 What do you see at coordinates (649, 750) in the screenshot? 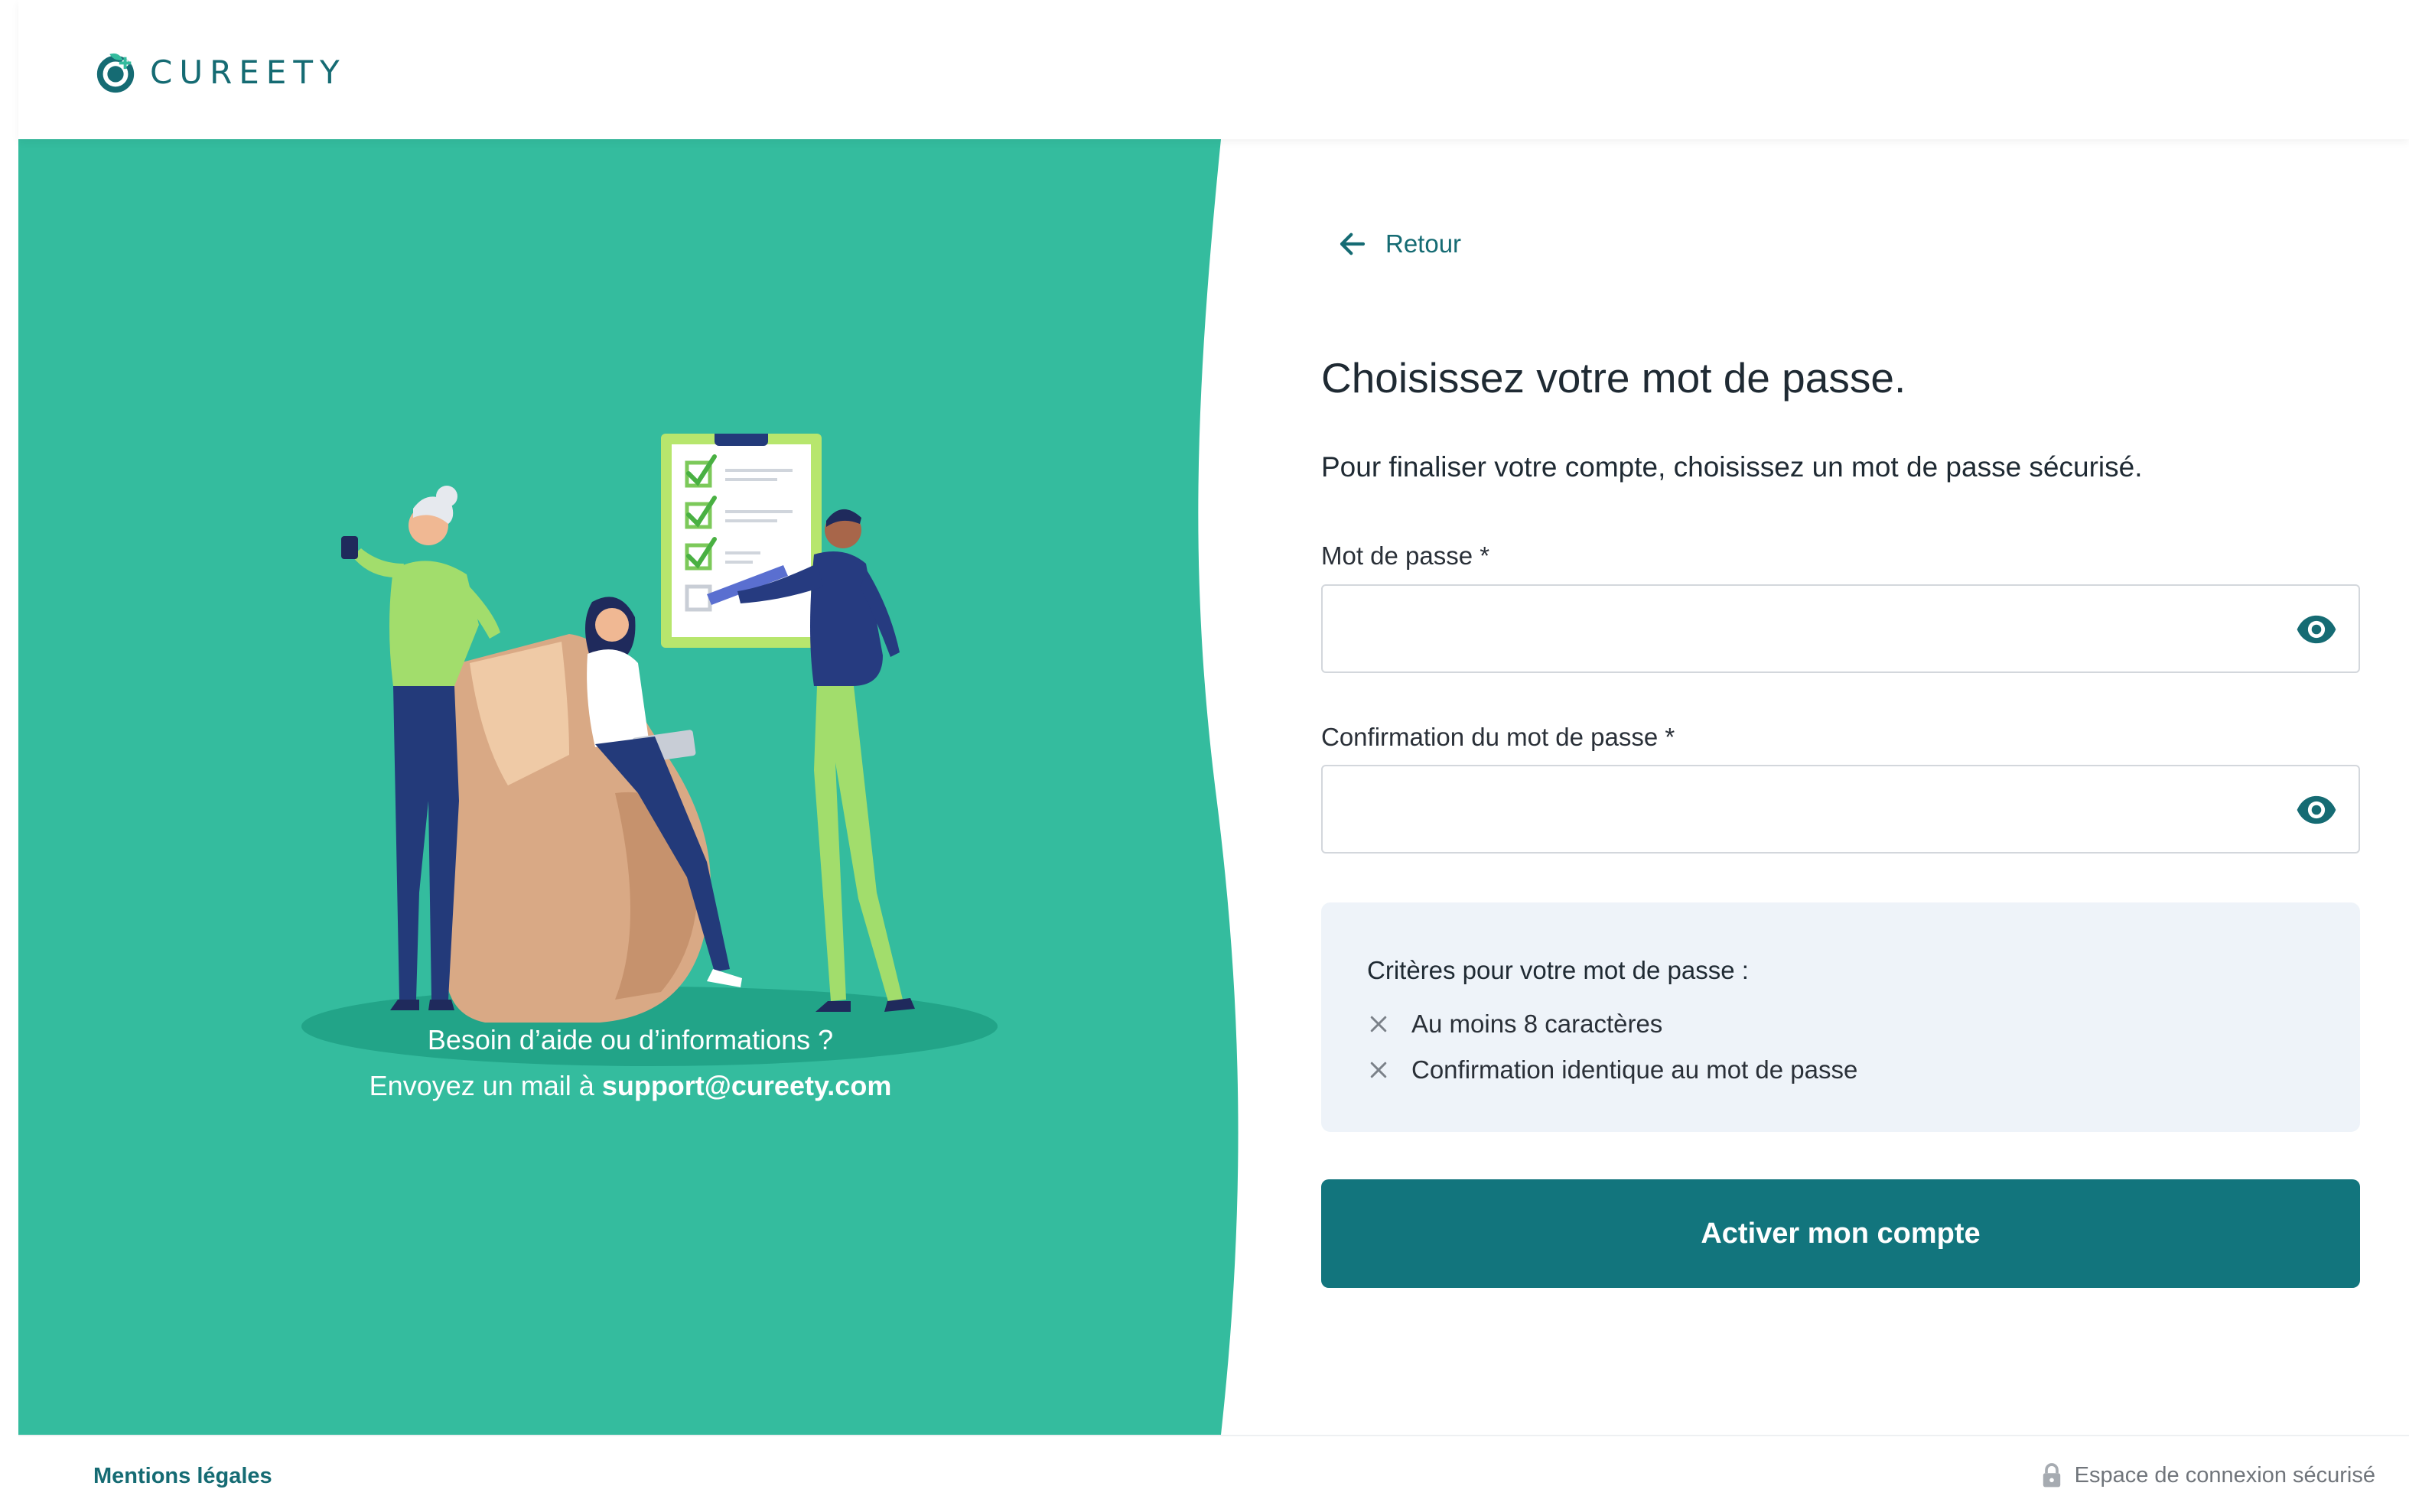
I see `patients-checklist-illustration` at bounding box center [649, 750].